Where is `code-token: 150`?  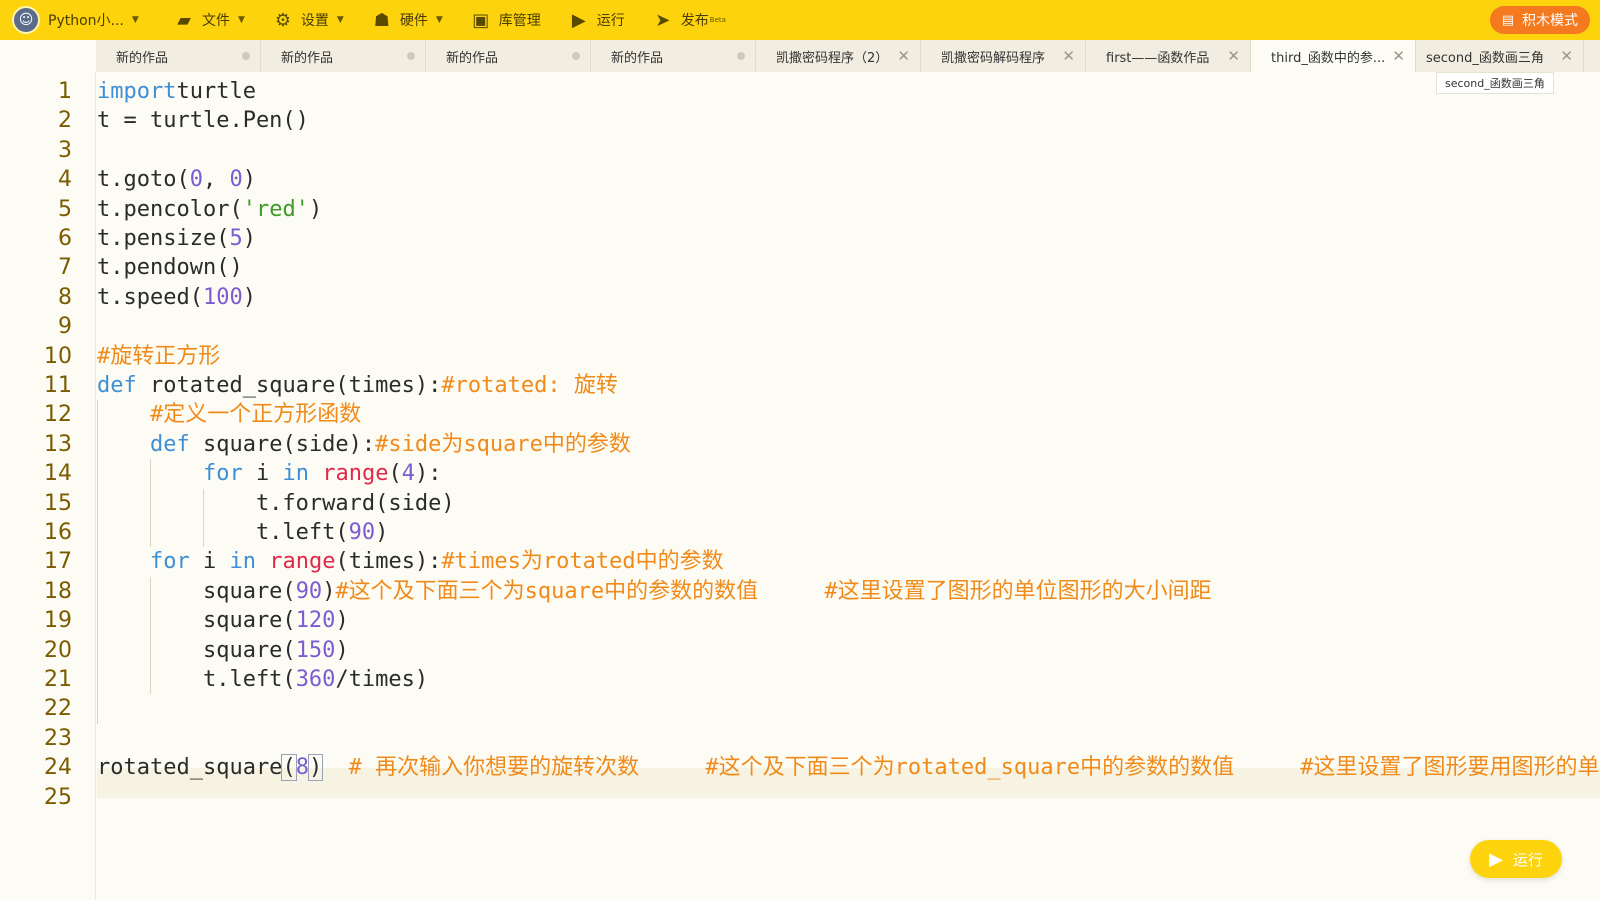 code-token: 150 is located at coordinates (315, 650).